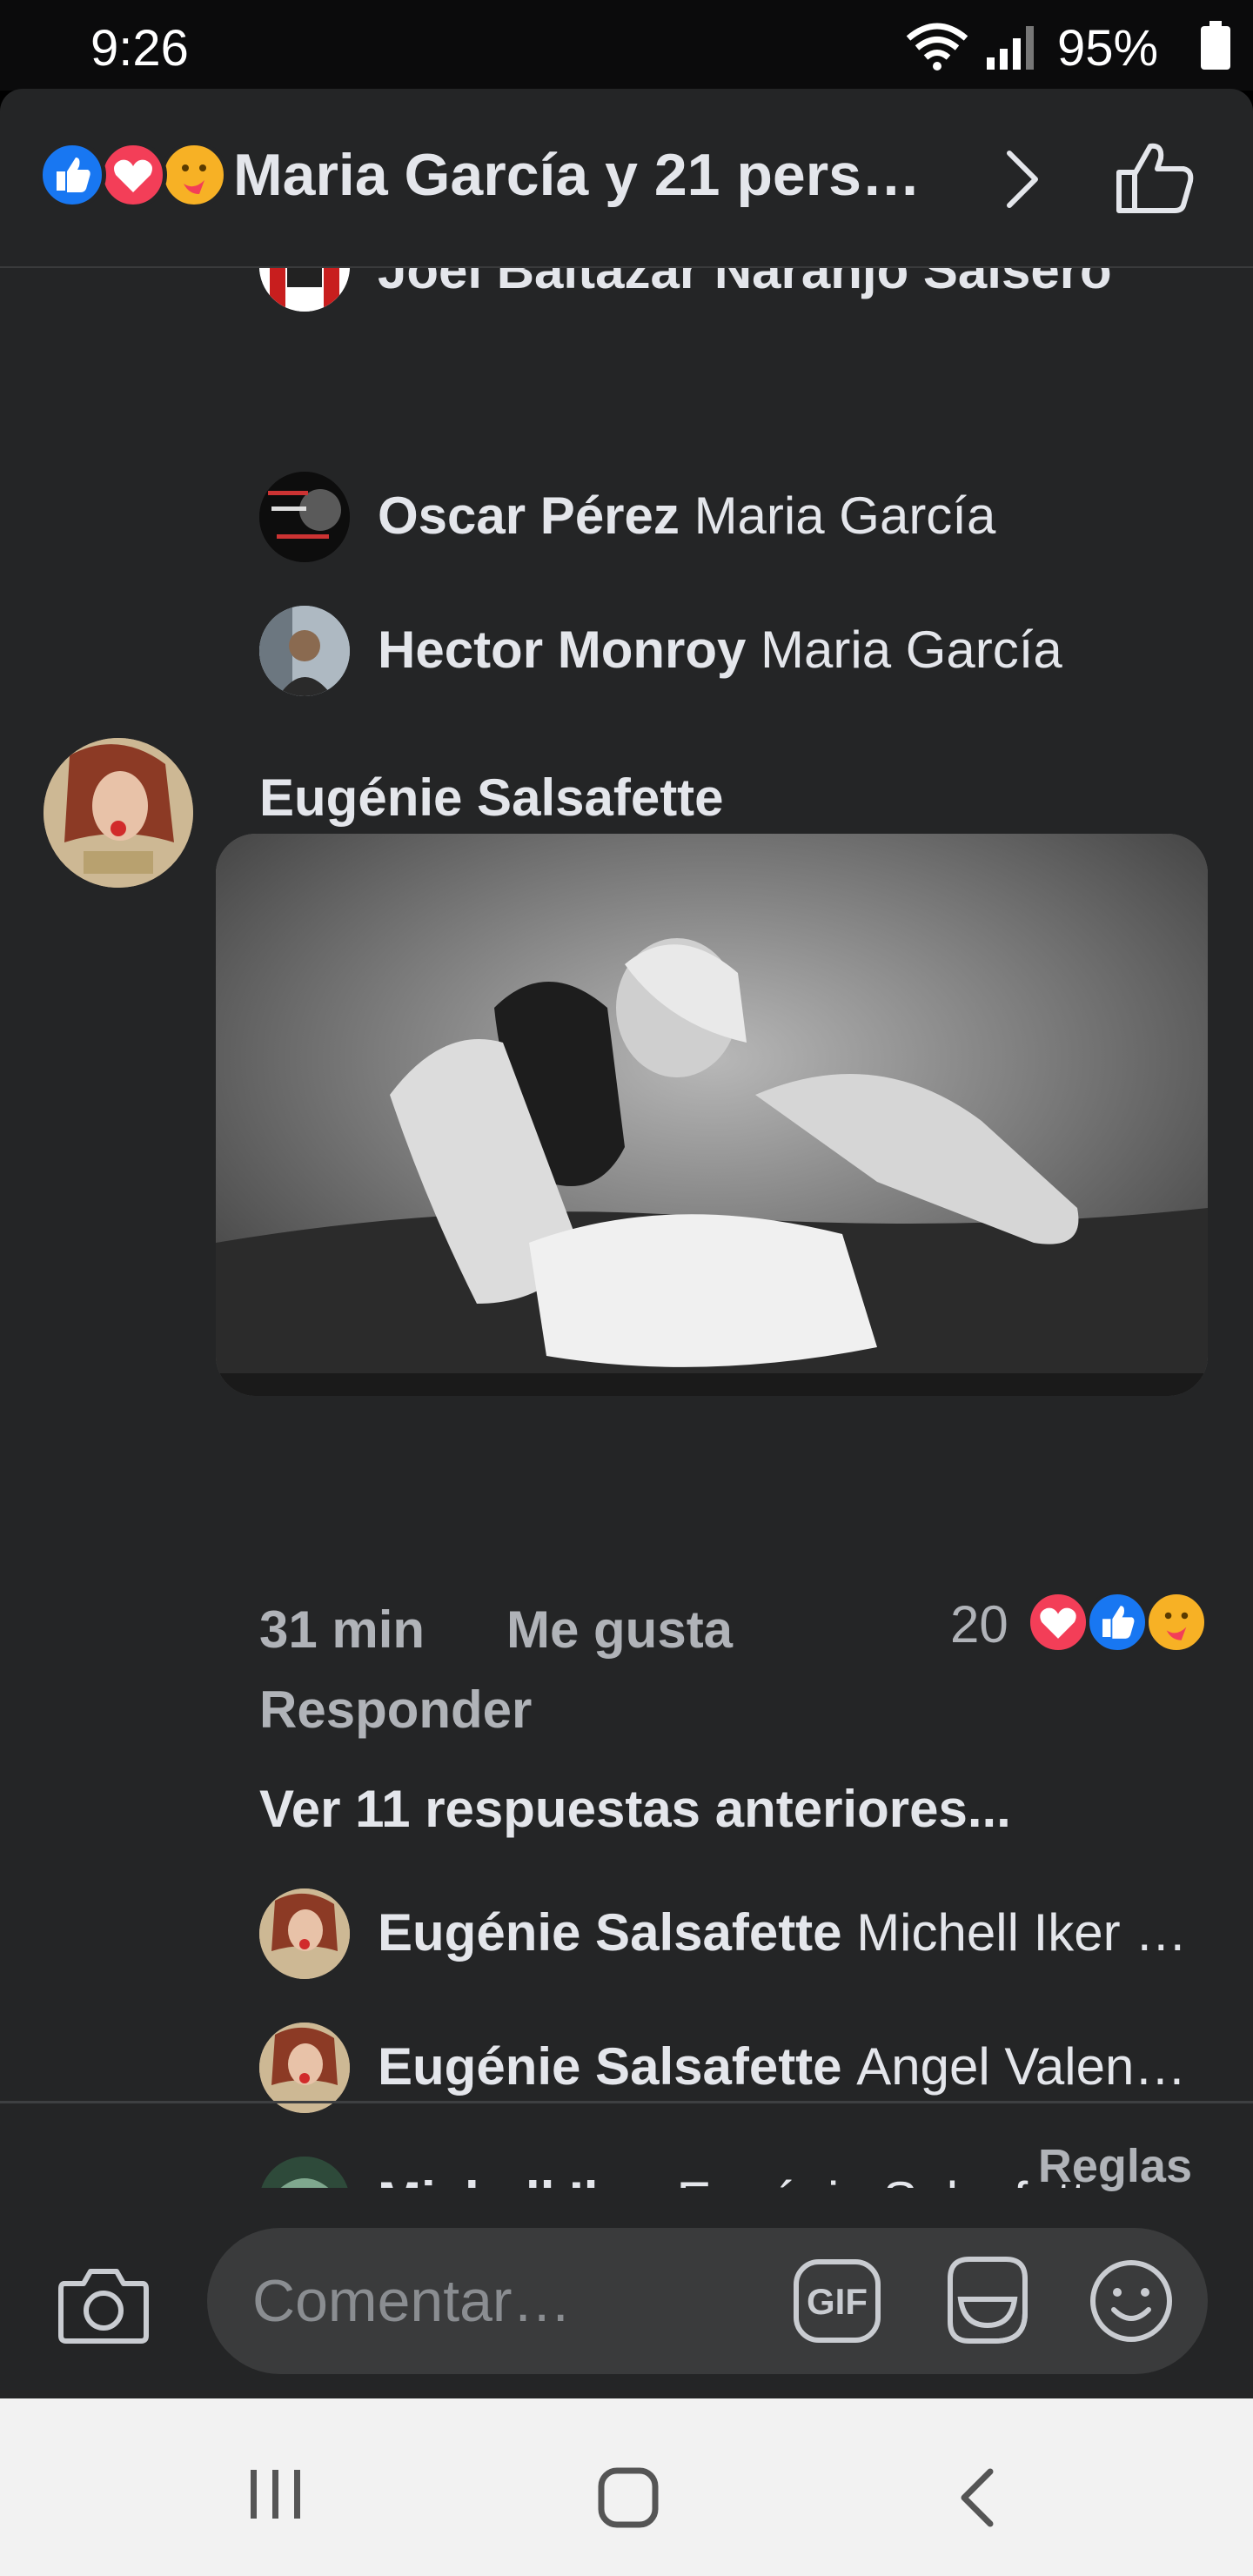  Describe the element at coordinates (395, 1710) in the screenshot. I see `reply-link: Responder` at that location.